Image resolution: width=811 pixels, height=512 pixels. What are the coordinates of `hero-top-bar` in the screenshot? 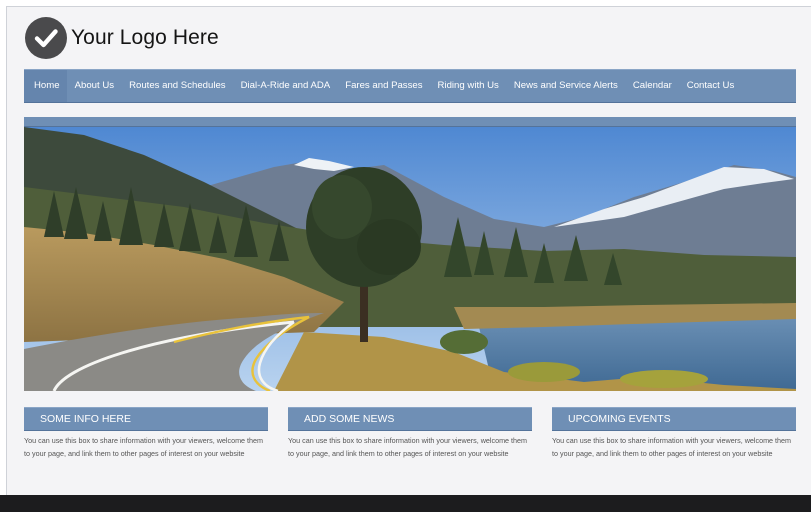 It's located at (410, 122).